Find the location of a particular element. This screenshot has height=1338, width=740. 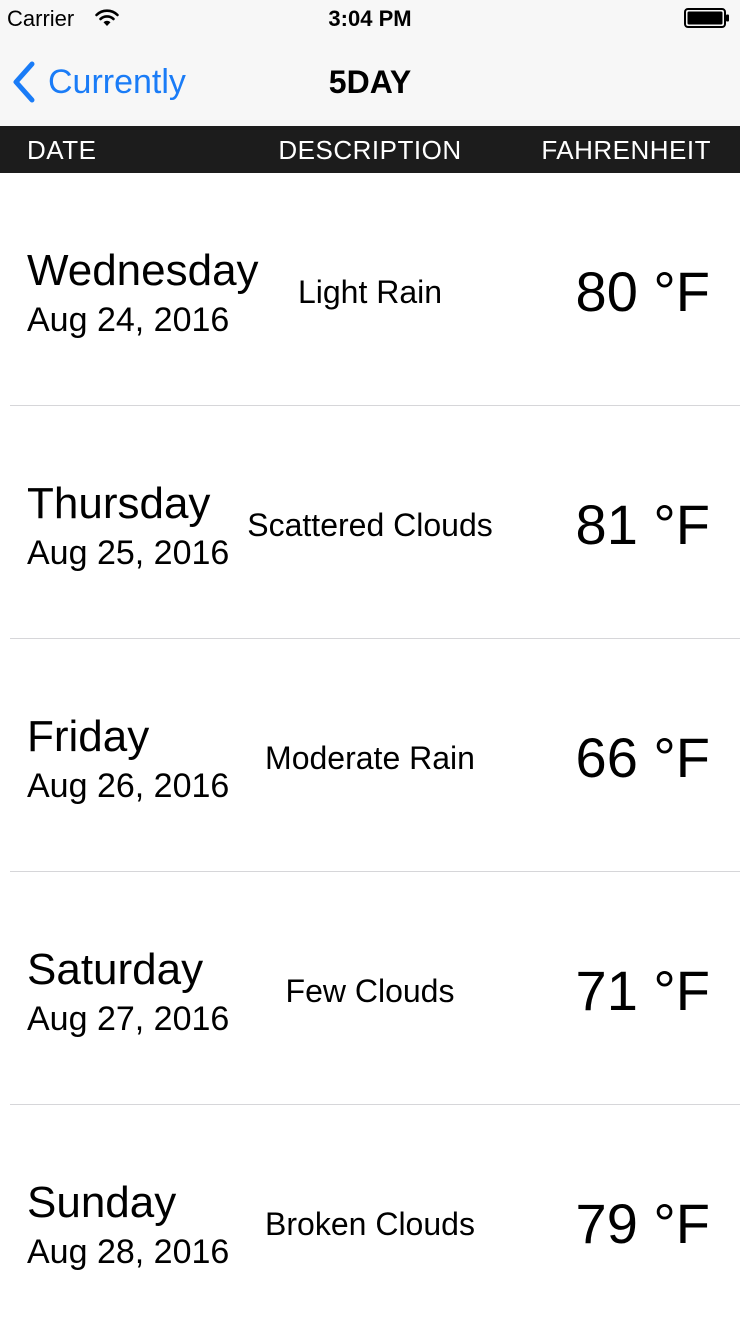

battery-icon is located at coordinates (706, 18).